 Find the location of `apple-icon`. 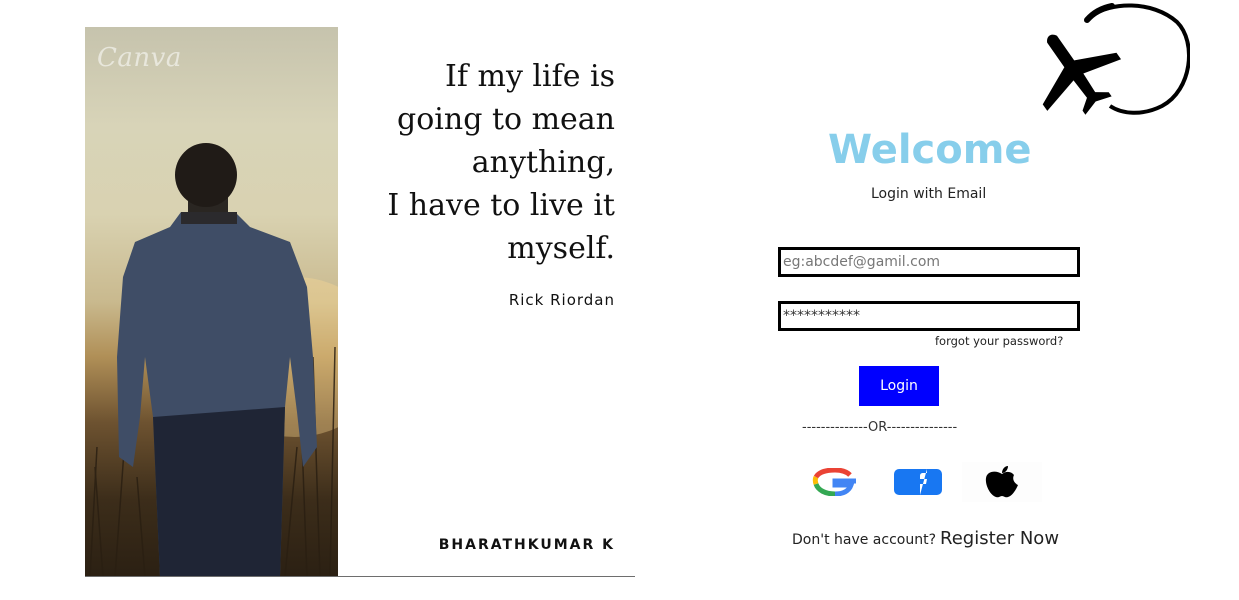

apple-icon is located at coordinates (1001, 482).